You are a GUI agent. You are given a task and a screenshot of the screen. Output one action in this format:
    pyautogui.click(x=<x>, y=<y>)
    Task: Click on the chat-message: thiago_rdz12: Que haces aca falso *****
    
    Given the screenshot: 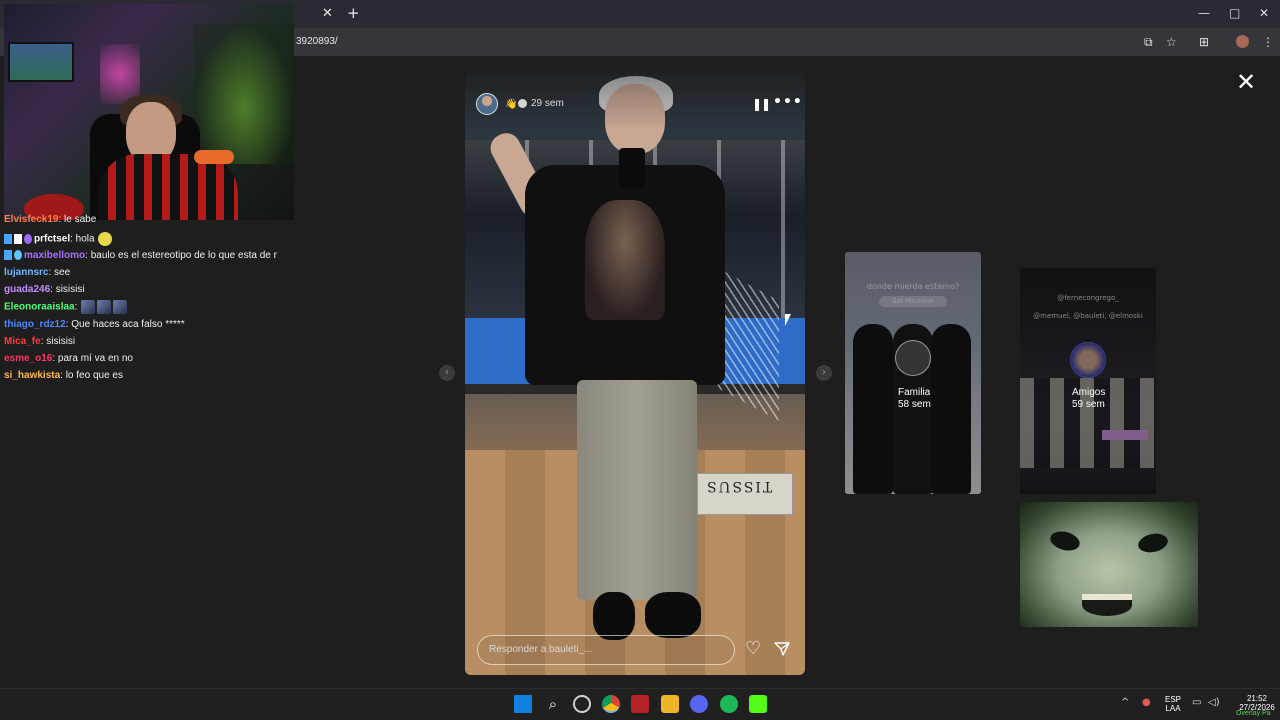 What is the action you would take?
    pyautogui.click(x=94, y=324)
    